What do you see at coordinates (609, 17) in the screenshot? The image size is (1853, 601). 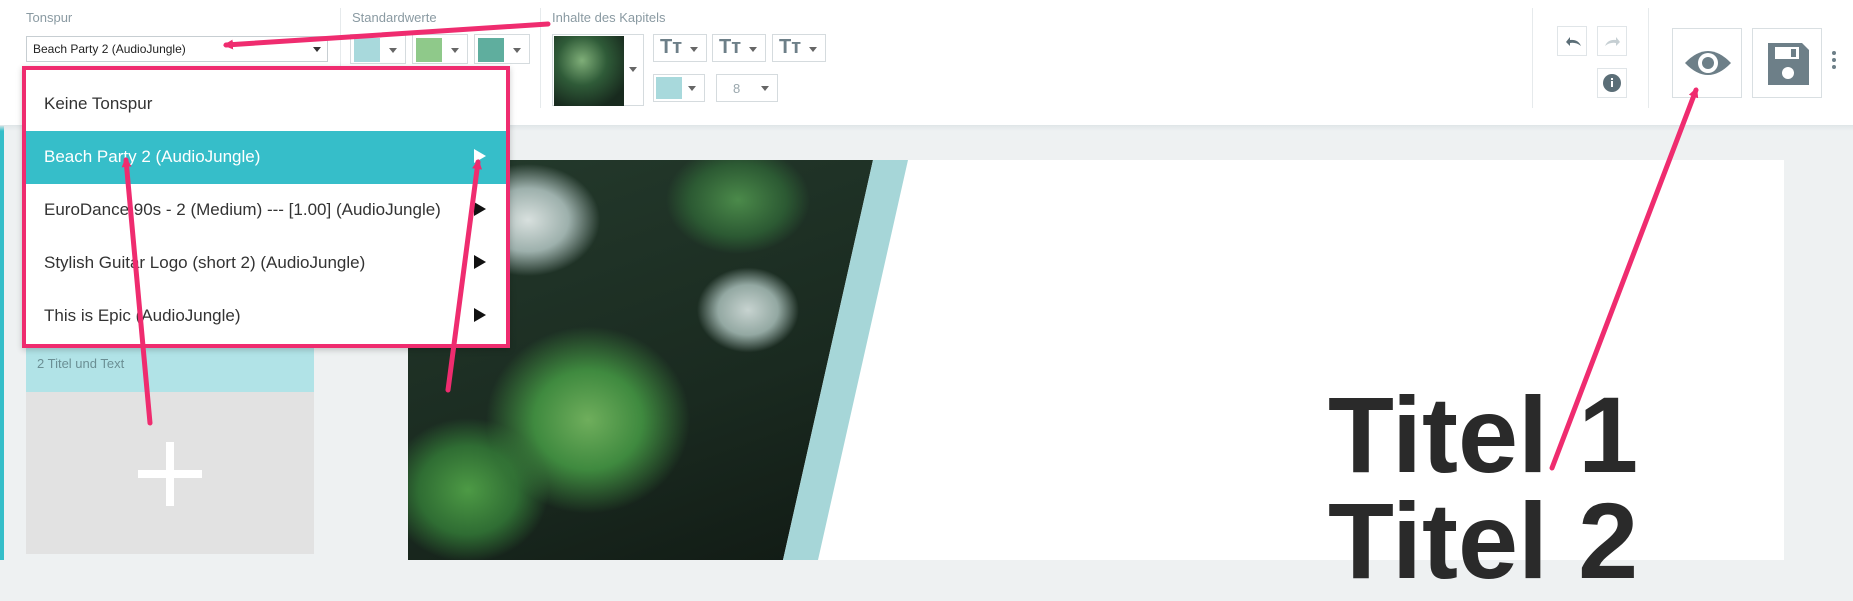 I see `section-label-inhalte: Inhalte des Kapitels` at bounding box center [609, 17].